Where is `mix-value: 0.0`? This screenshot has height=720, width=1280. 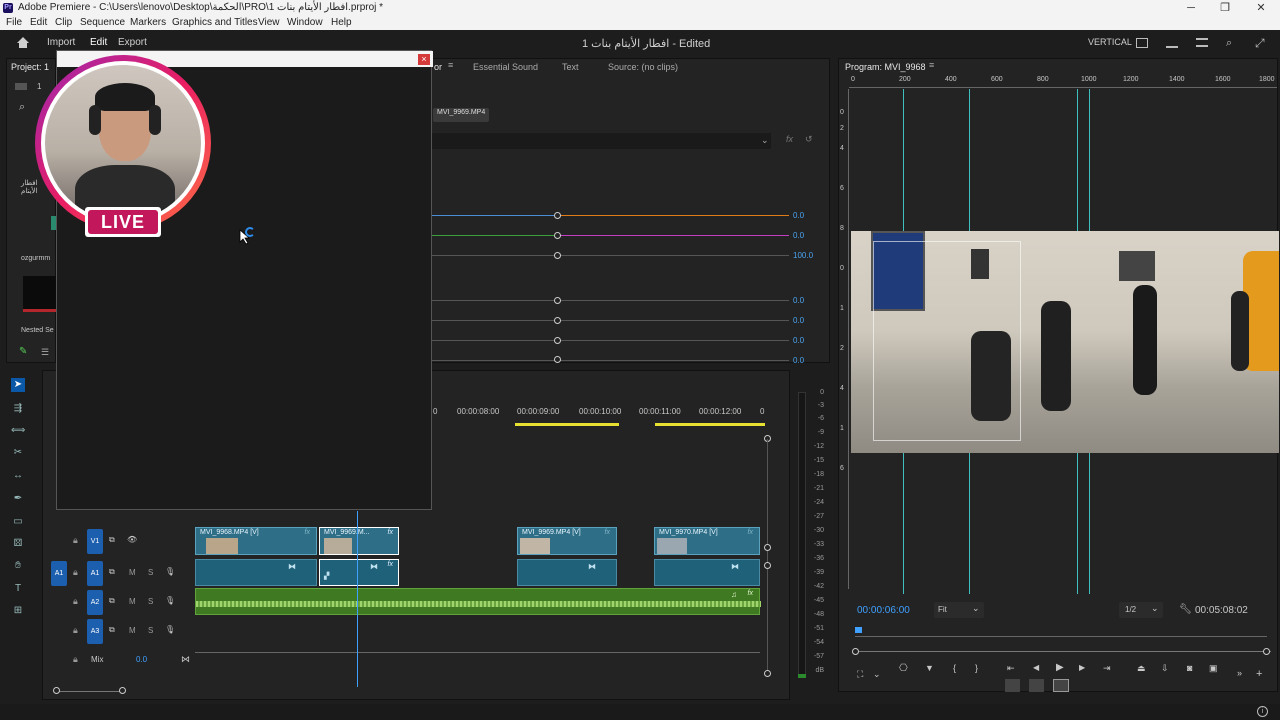 mix-value: 0.0 is located at coordinates (141, 659).